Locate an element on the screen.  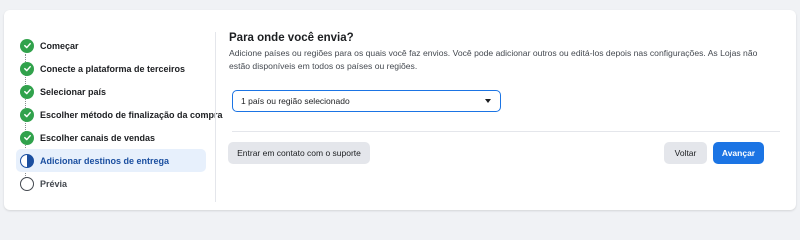
step-label: Começar is located at coordinates (59, 45).